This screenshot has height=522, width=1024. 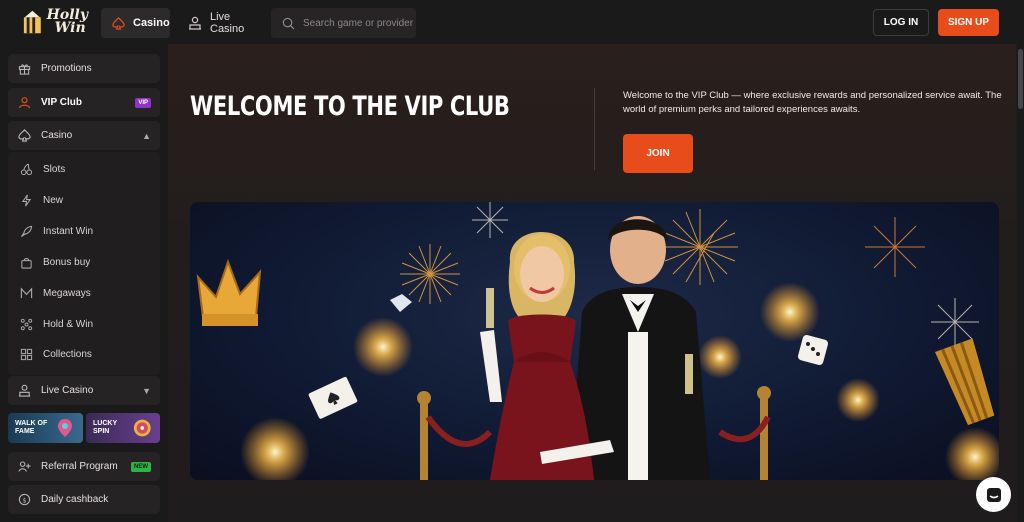 I want to click on new-badge: NEW, so click(x=141, y=466).